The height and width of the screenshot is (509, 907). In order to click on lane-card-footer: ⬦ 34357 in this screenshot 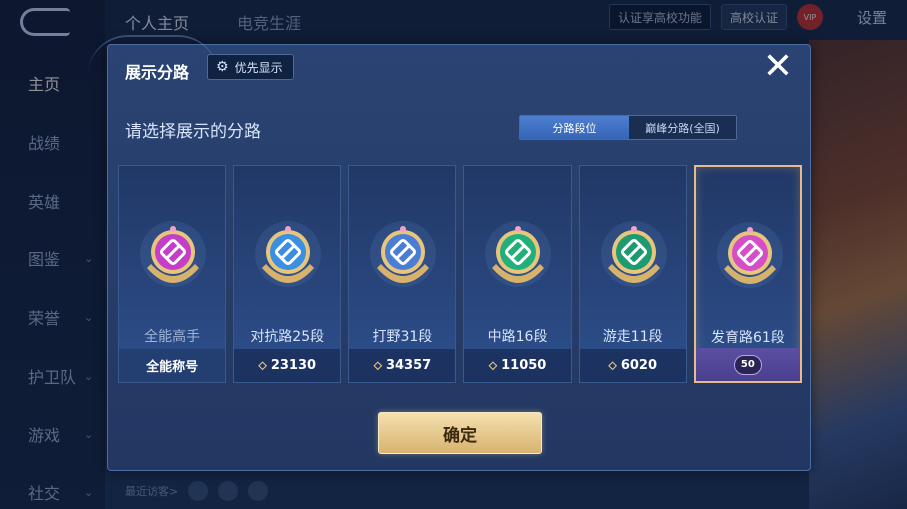, I will do `click(402, 365)`.